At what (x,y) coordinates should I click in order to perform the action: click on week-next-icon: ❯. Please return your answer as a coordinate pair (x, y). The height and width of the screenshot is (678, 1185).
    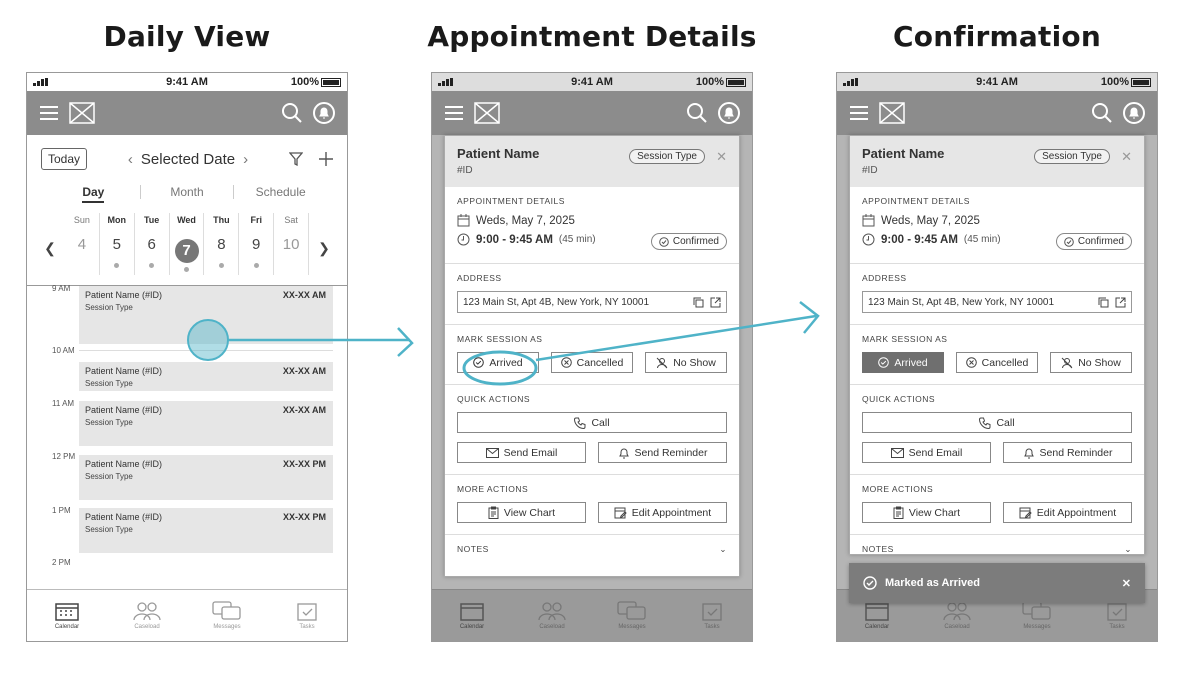
    Looking at the image, I should click on (324, 244).